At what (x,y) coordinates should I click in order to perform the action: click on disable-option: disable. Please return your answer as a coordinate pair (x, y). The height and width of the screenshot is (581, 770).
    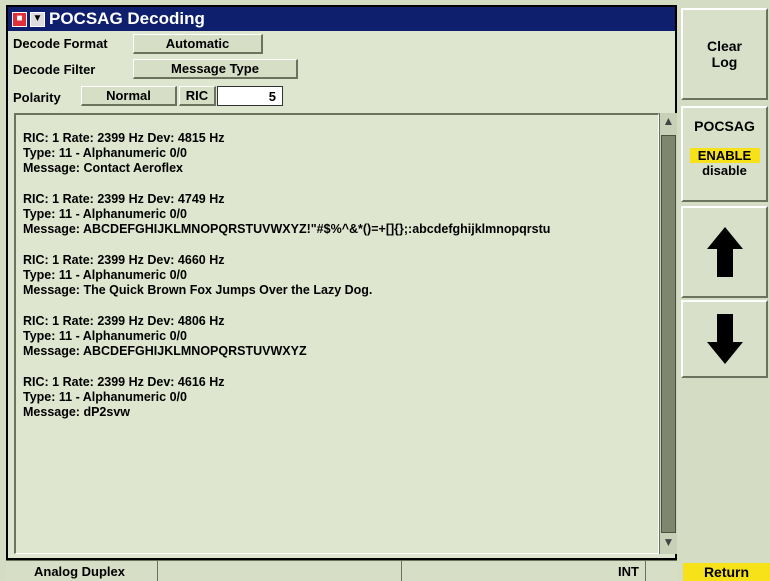
    Looking at the image, I should click on (724, 170).